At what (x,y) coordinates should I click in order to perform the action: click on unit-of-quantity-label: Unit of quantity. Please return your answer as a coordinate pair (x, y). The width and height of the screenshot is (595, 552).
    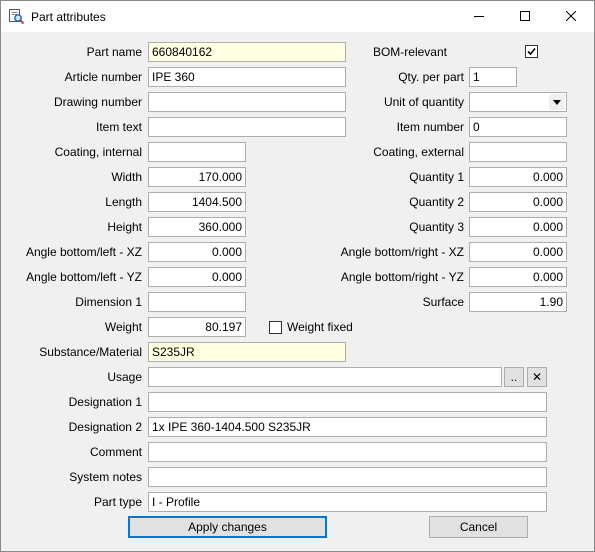
    Looking at the image, I should click on (423, 102).